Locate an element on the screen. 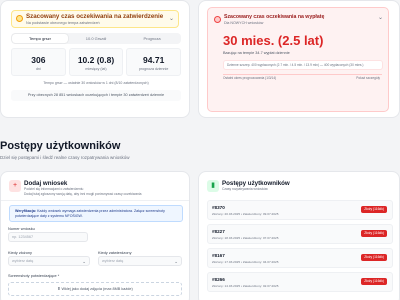 The image size is (400, 300). stat-months: 10.2 (0.8) miesięcy (lat) is located at coordinates (96, 62).